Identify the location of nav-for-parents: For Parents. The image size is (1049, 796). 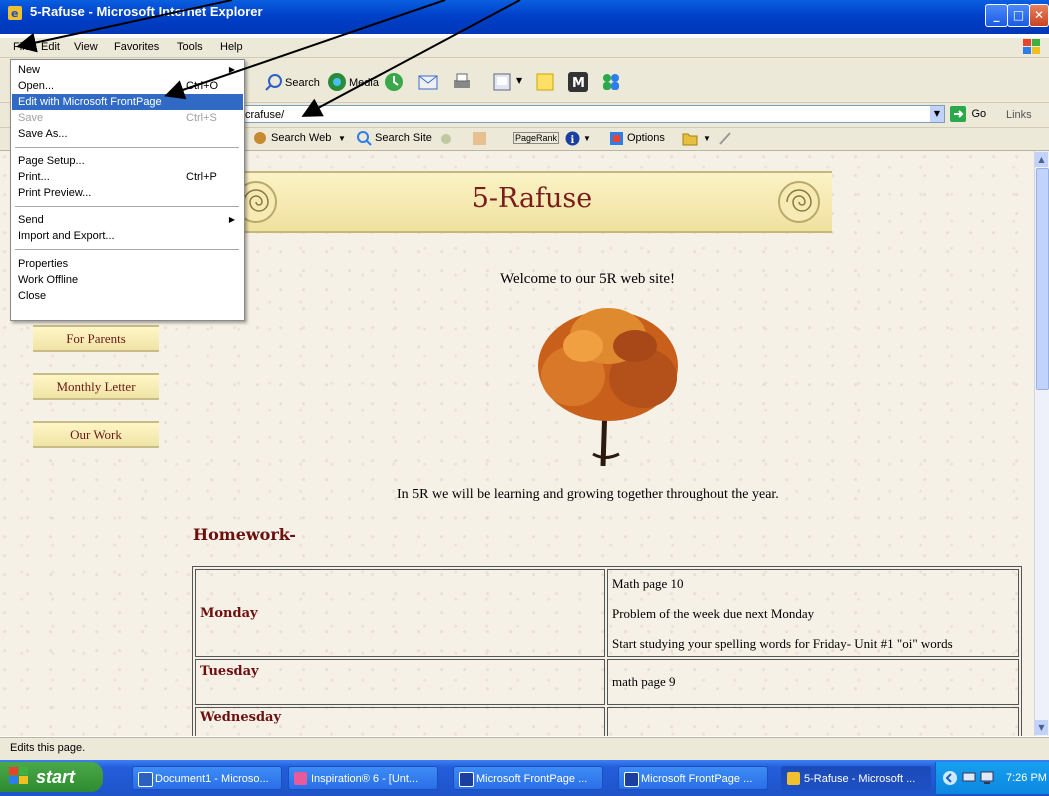
(96, 338).